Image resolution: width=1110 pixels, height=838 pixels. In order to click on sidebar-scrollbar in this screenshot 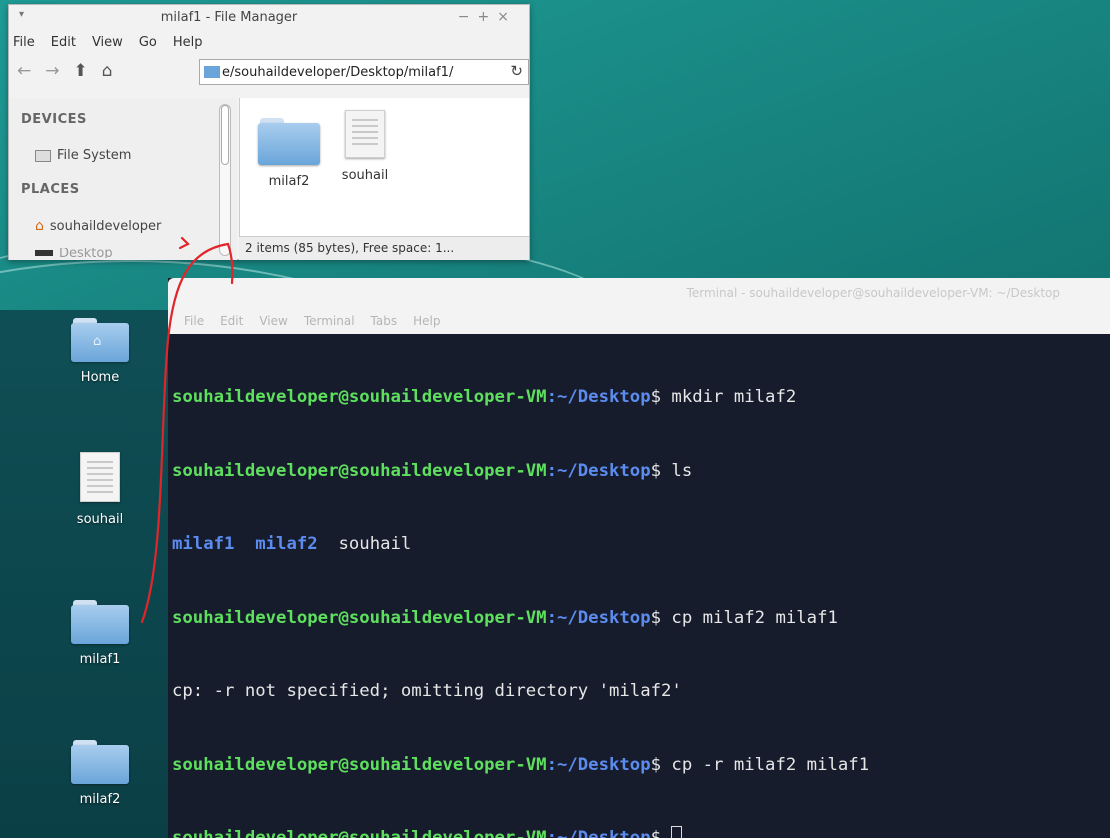, I will do `click(225, 180)`.